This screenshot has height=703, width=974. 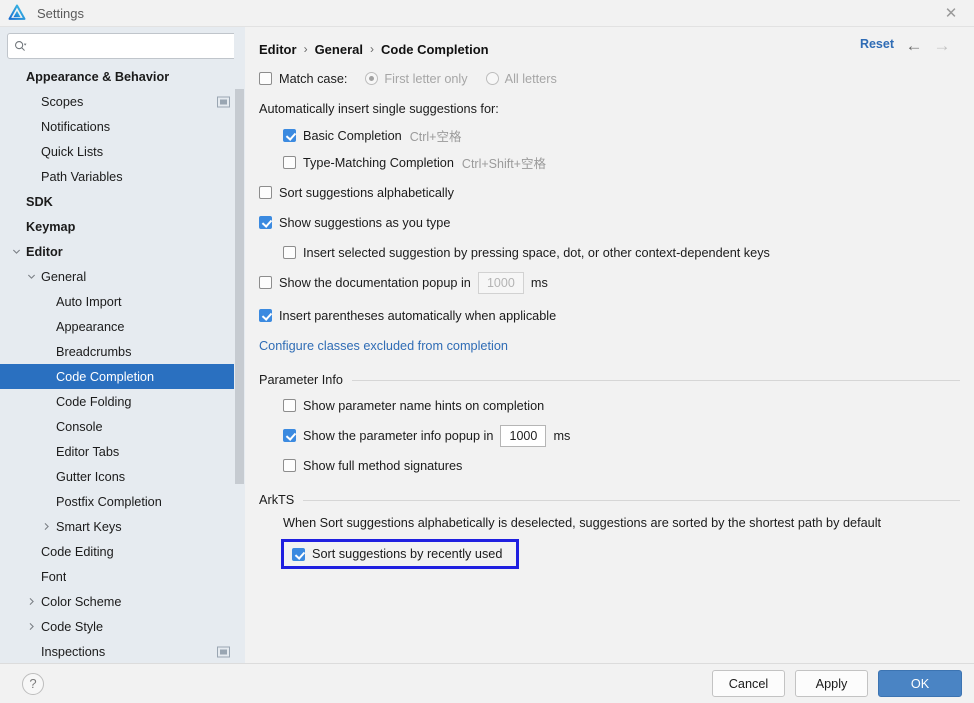 What do you see at coordinates (298, 554) in the screenshot?
I see `sort-by-recently-used-checkbox` at bounding box center [298, 554].